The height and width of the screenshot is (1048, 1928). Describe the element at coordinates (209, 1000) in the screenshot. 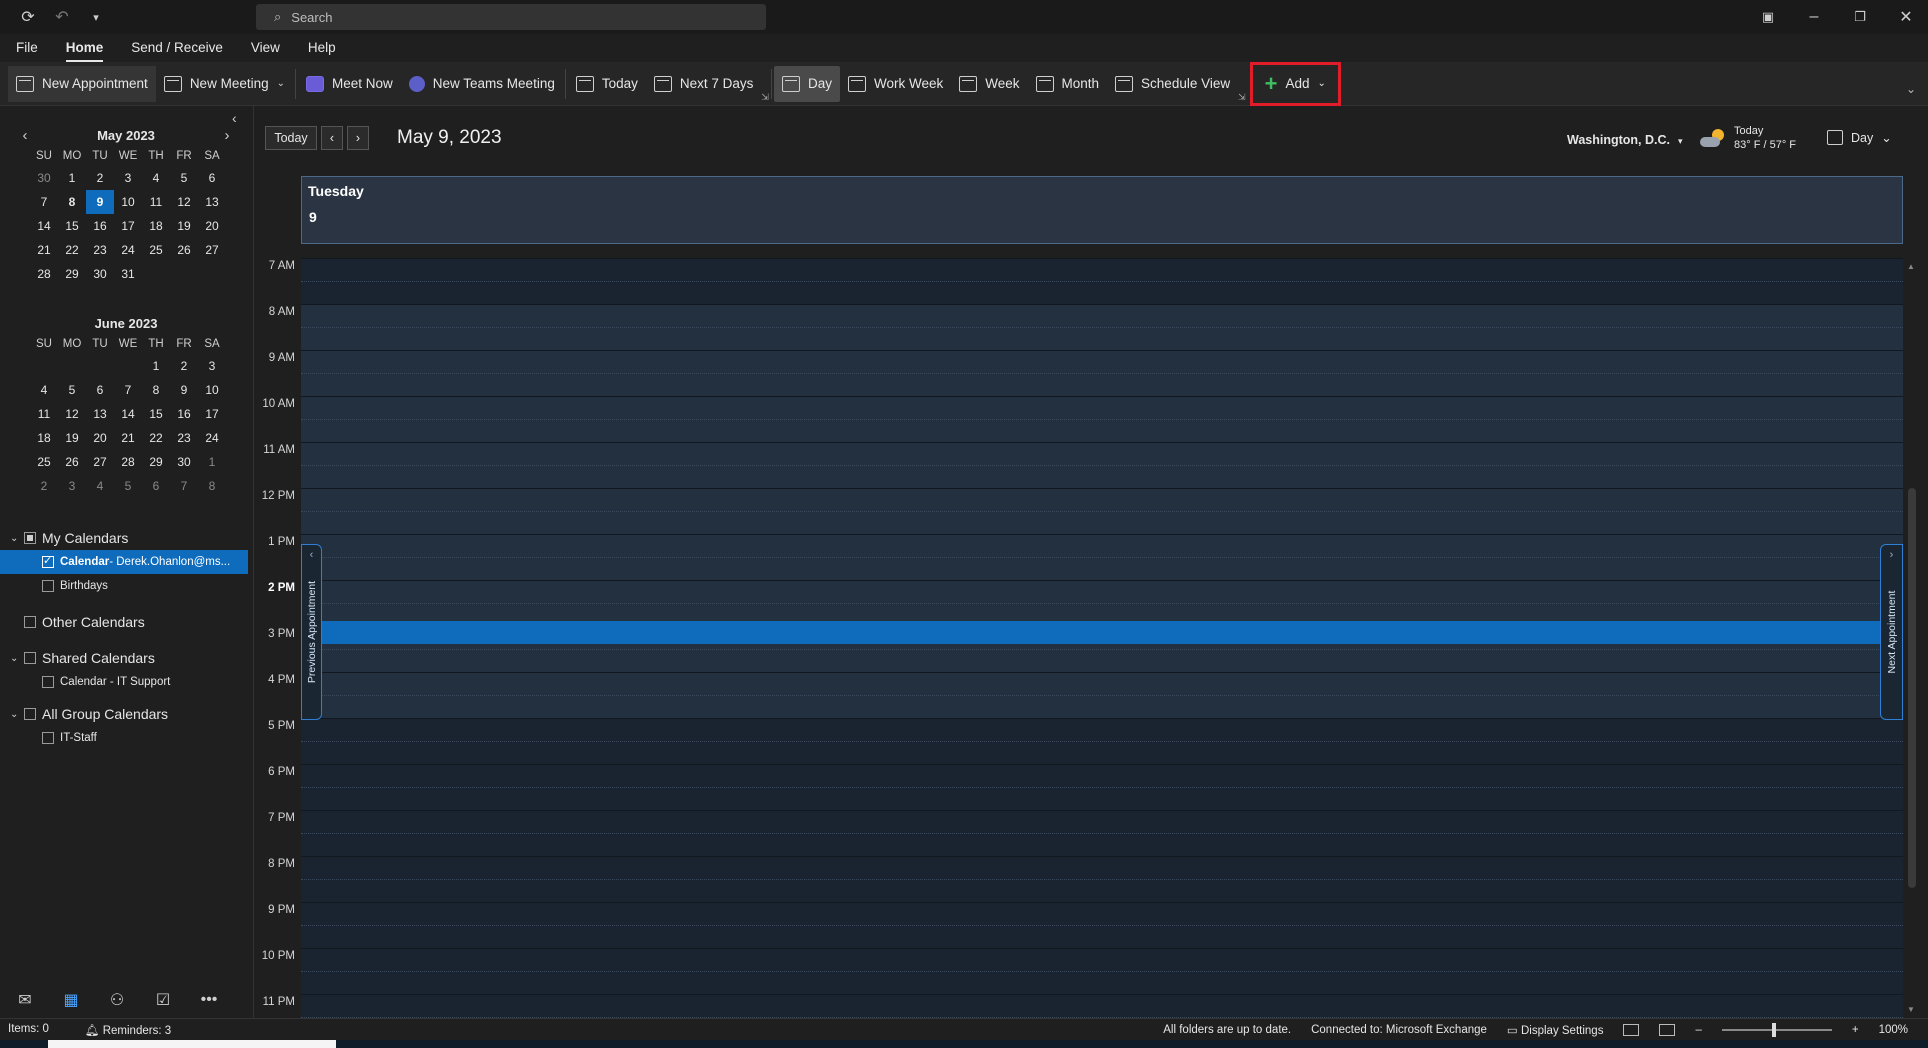

I see `more-icon: •••` at that location.